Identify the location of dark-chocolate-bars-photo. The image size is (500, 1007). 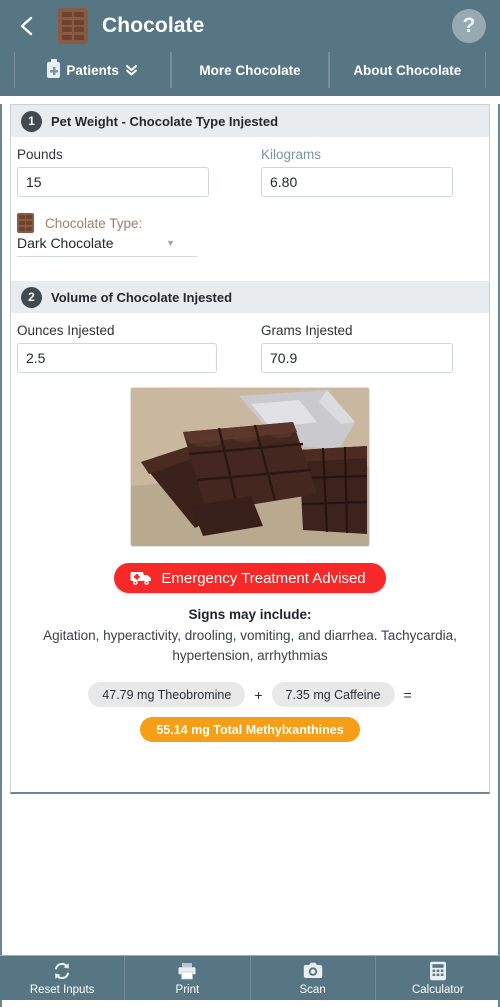
(250, 467).